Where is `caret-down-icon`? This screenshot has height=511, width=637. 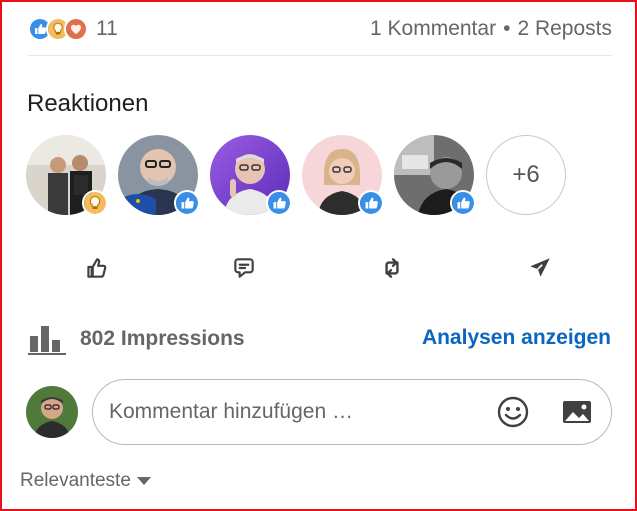
caret-down-icon is located at coordinates (143, 481).